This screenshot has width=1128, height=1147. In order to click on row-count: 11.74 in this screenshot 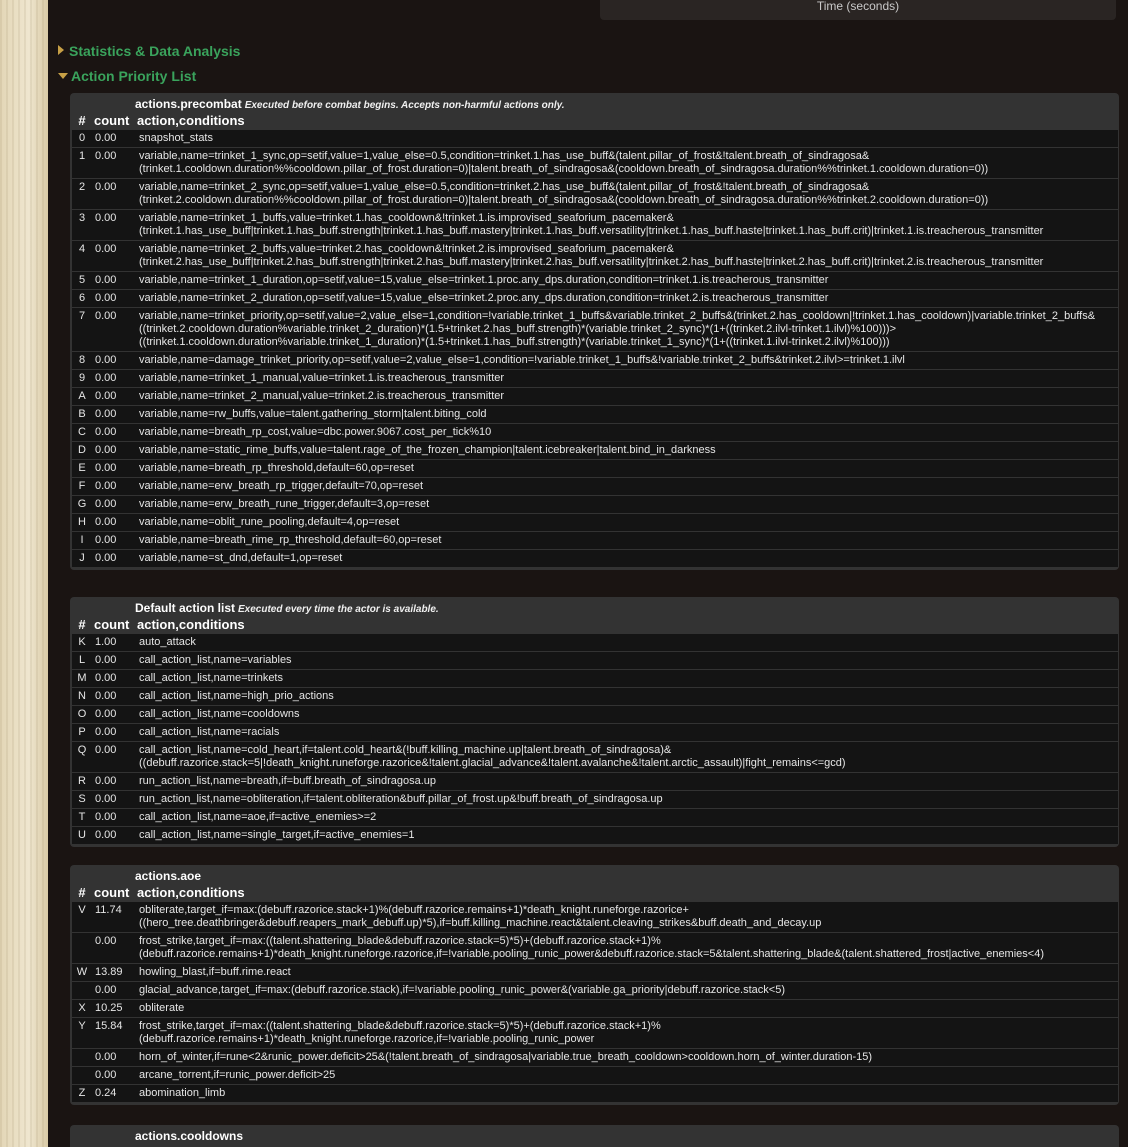, I will do `click(114, 917)`.